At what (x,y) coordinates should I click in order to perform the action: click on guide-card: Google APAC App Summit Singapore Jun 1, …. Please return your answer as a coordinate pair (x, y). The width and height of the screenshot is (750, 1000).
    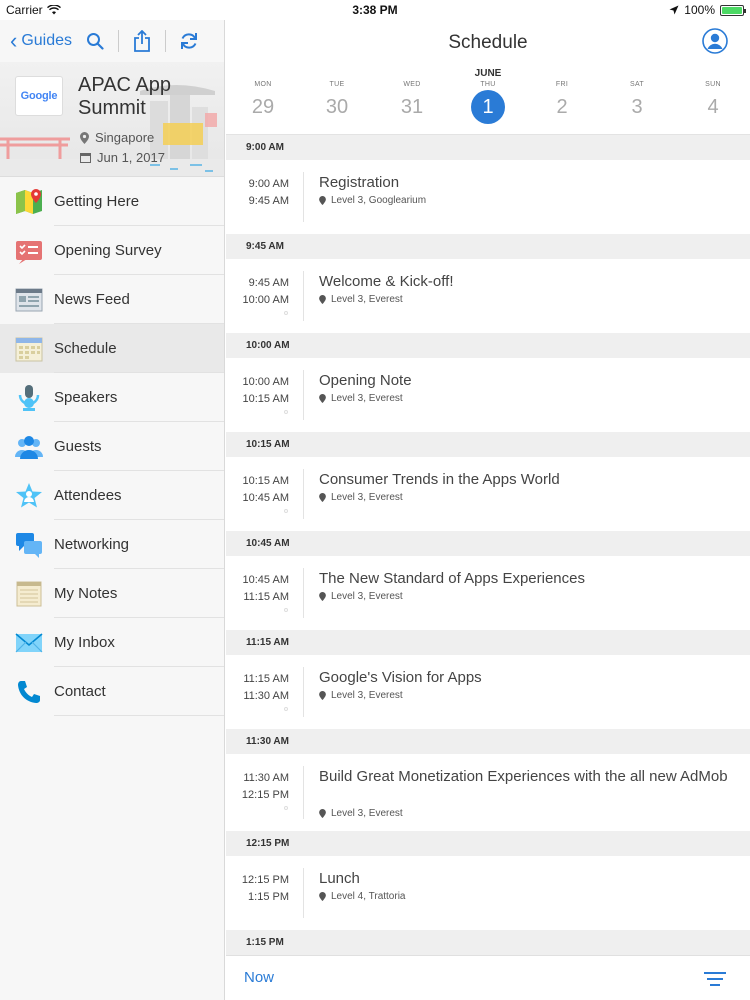
    Looking at the image, I should click on (112, 119).